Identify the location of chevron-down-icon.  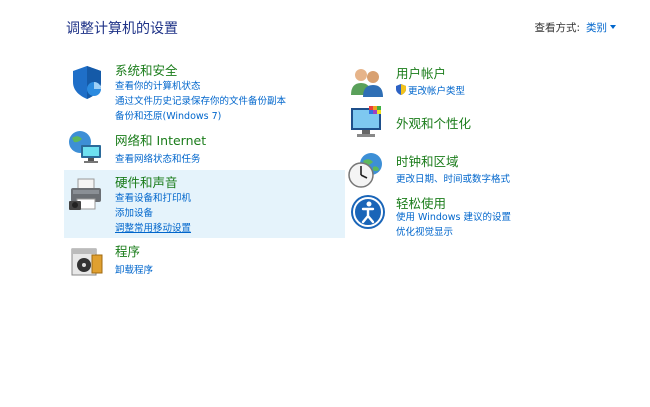
(613, 27).